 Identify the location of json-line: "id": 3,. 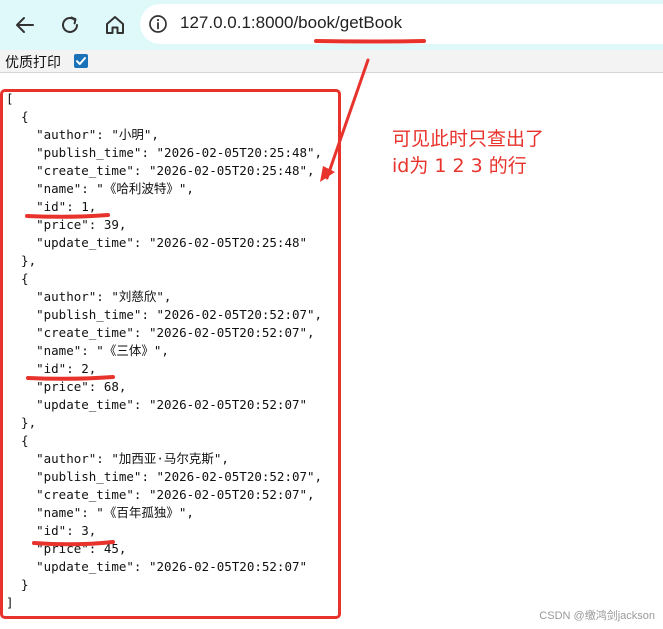
(51, 530).